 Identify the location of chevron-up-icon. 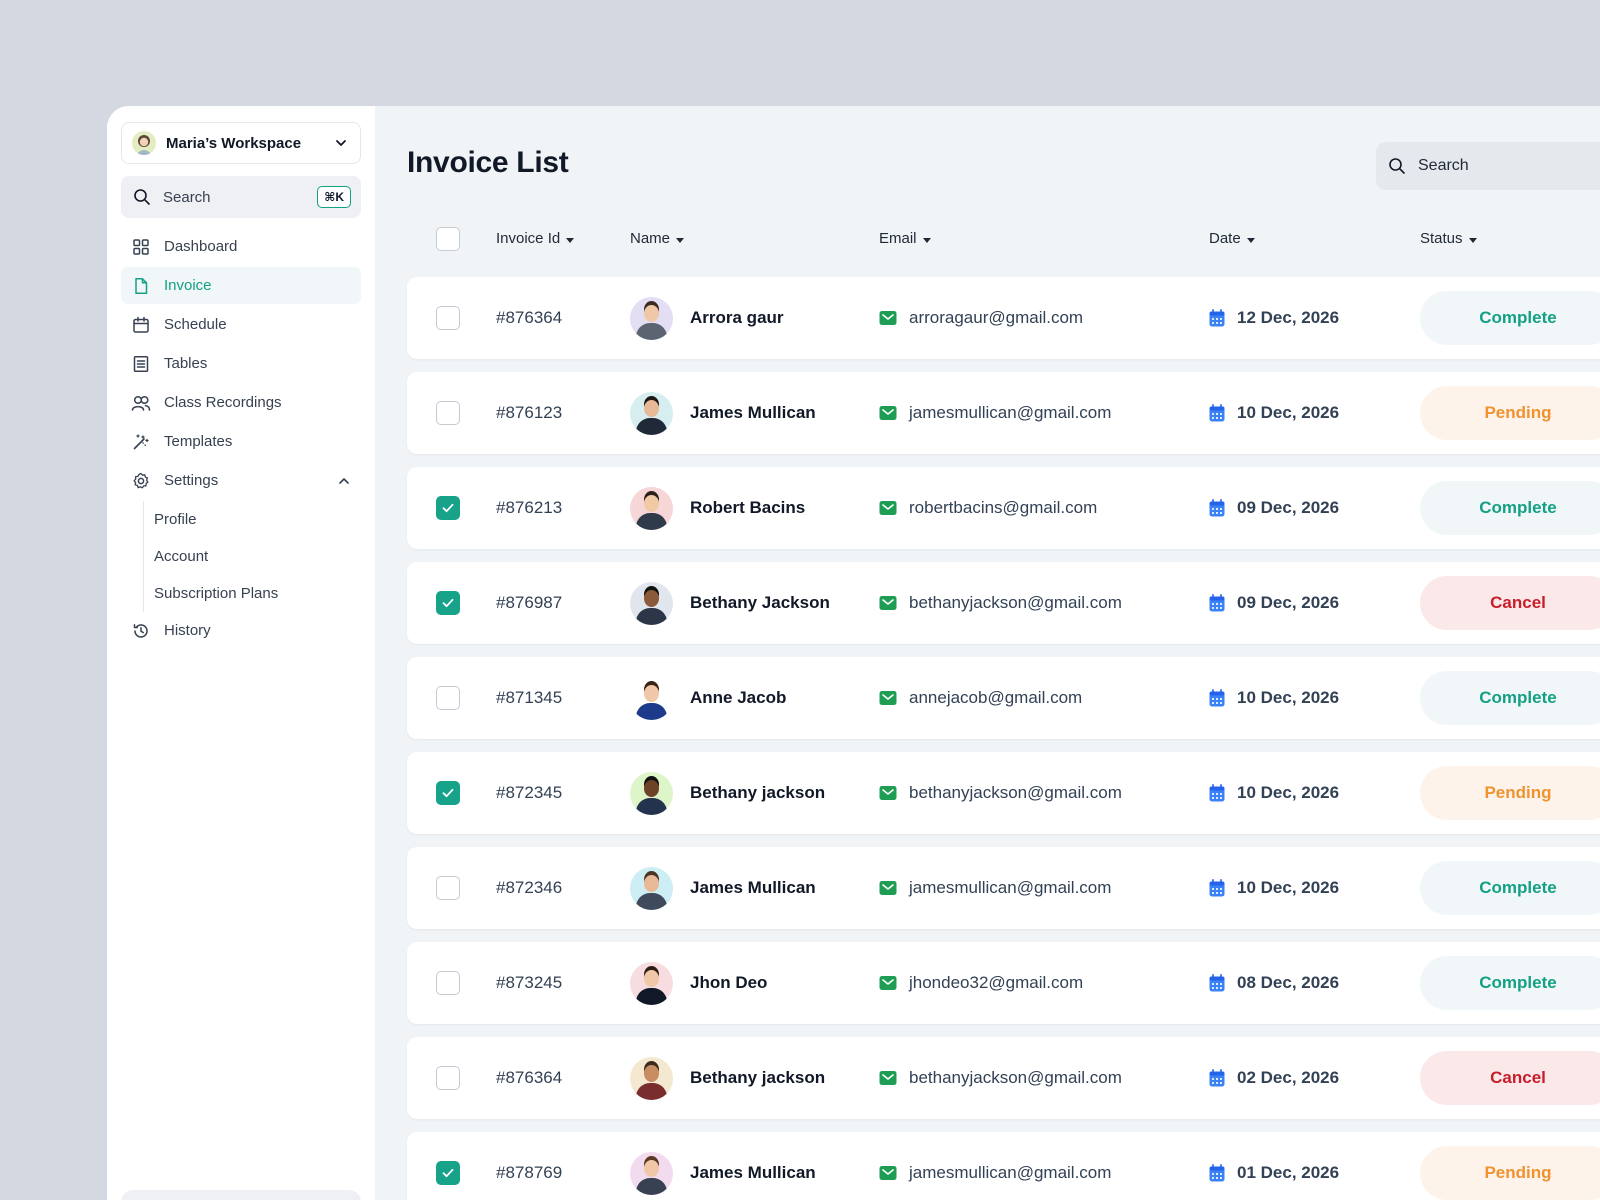
(344, 481).